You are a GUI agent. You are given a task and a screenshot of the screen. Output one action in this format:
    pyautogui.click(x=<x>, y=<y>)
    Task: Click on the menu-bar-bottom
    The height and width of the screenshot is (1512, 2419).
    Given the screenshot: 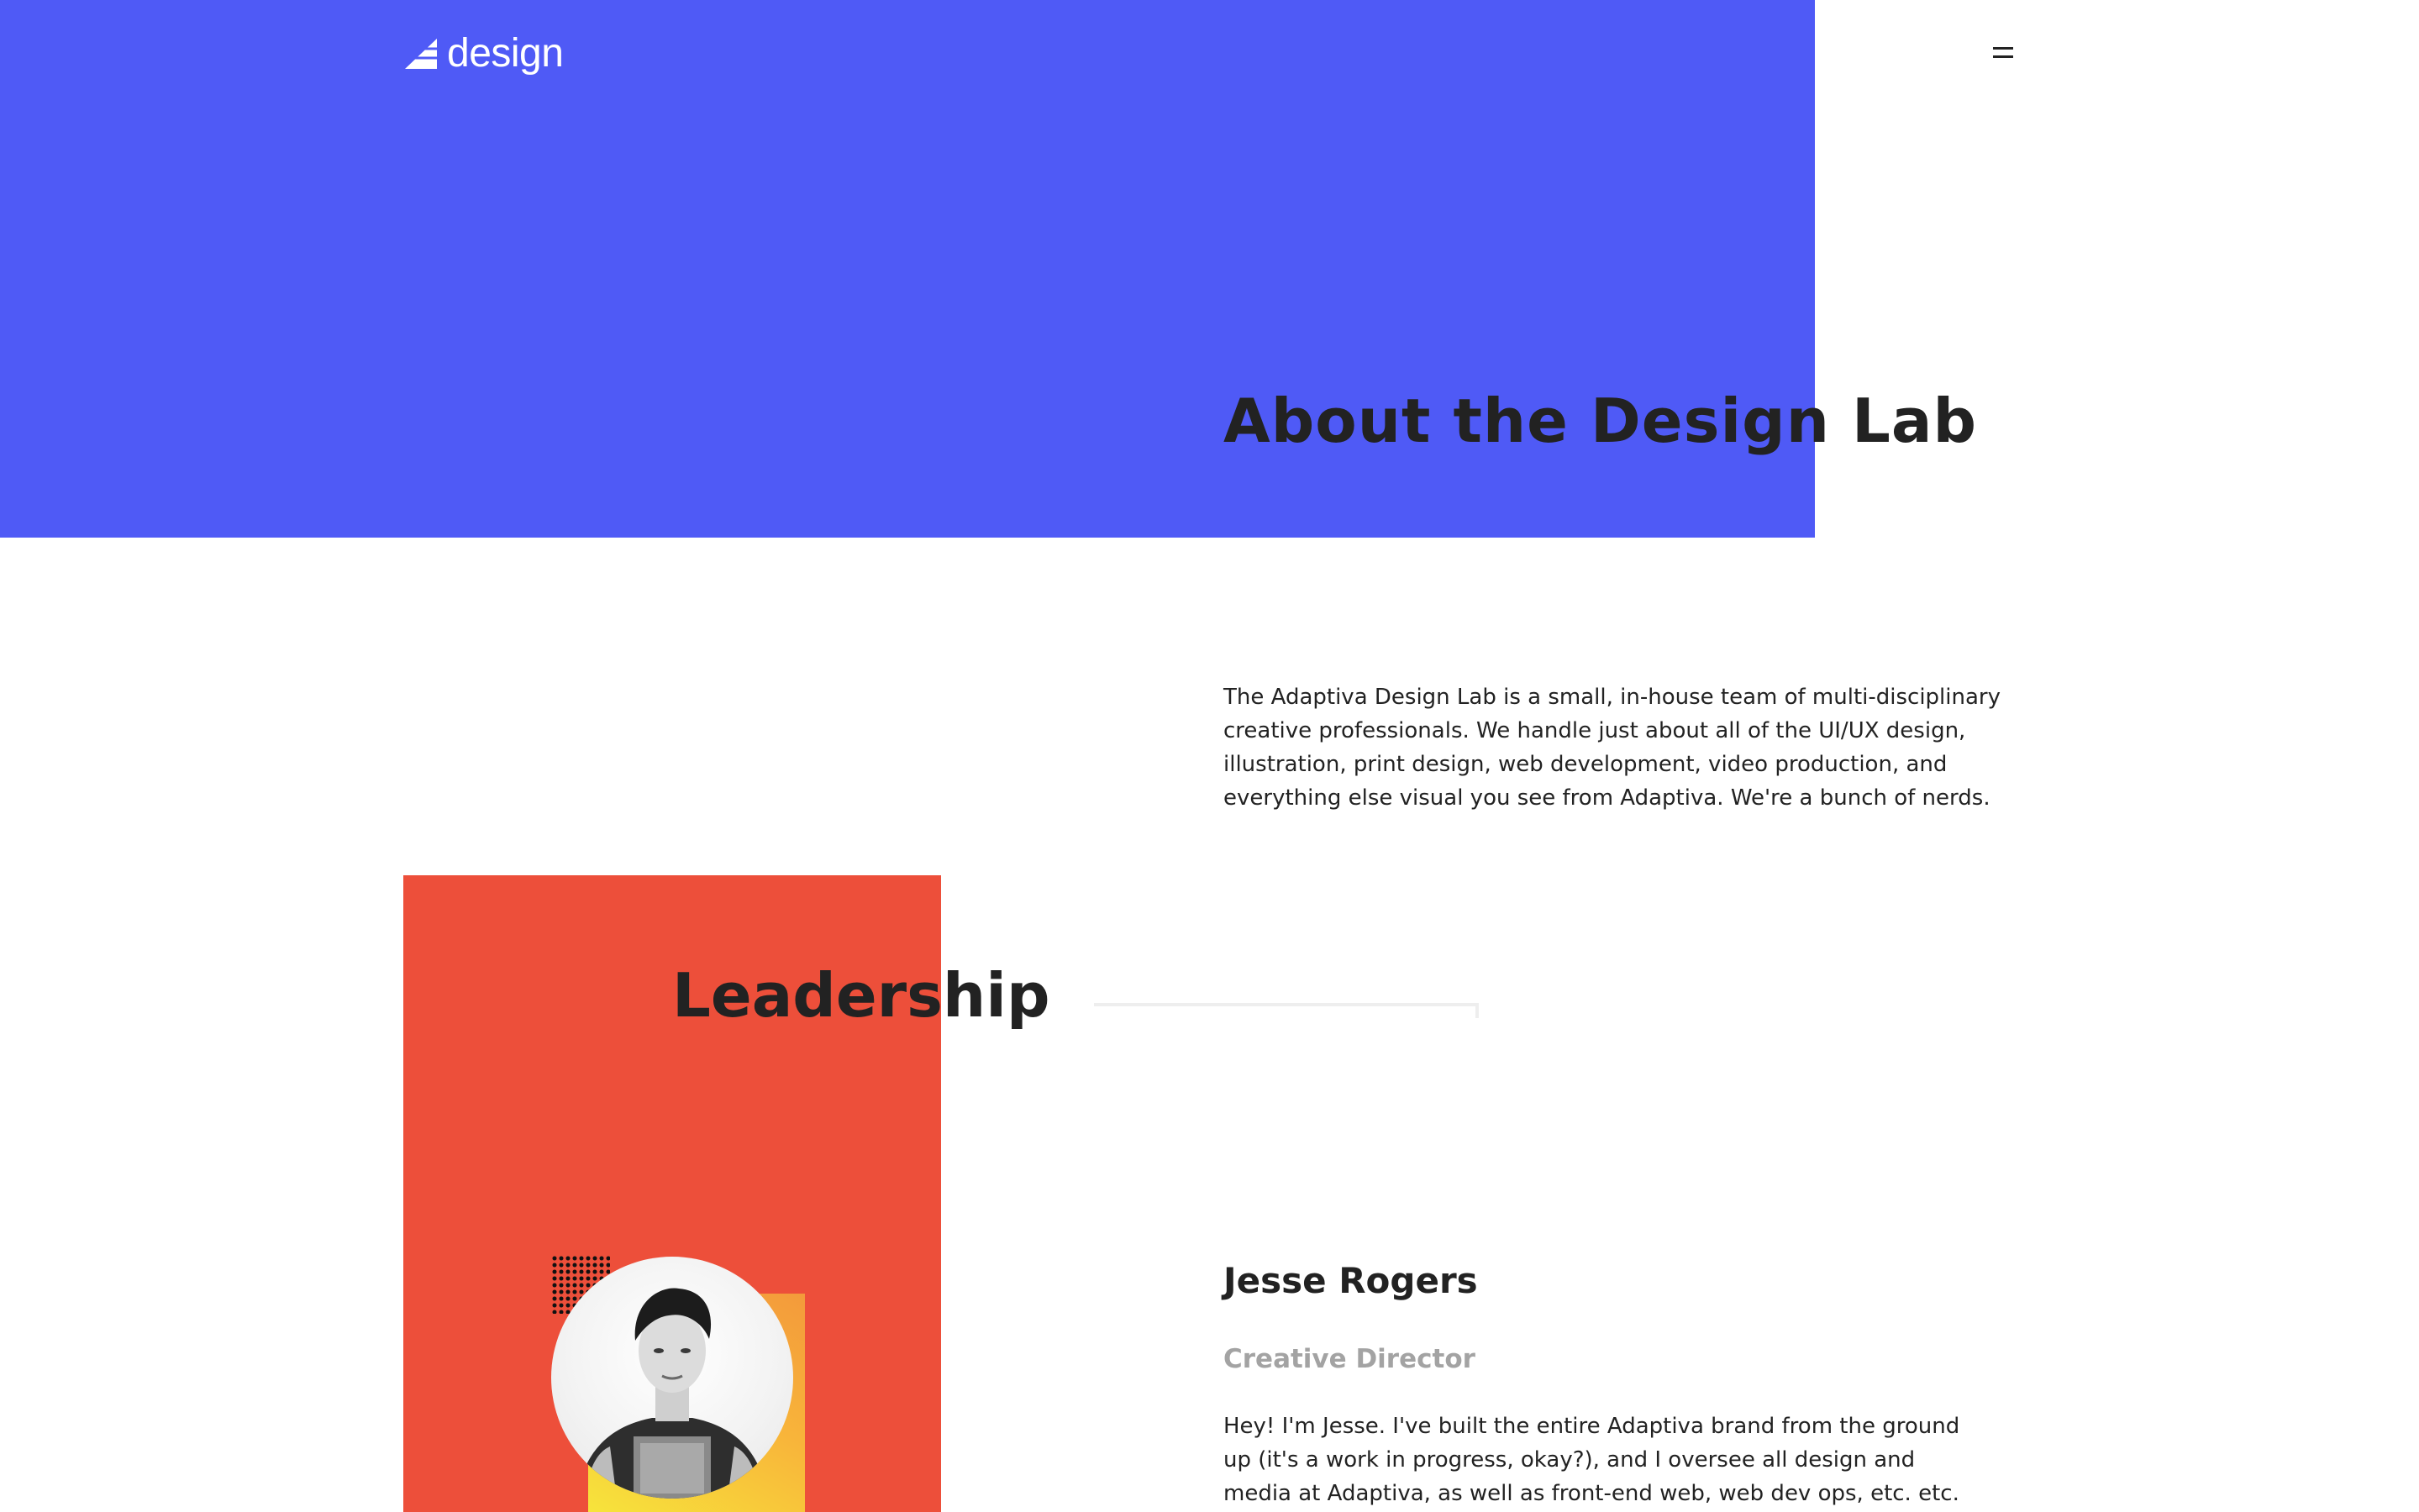 What is the action you would take?
    pyautogui.click(x=2003, y=56)
    